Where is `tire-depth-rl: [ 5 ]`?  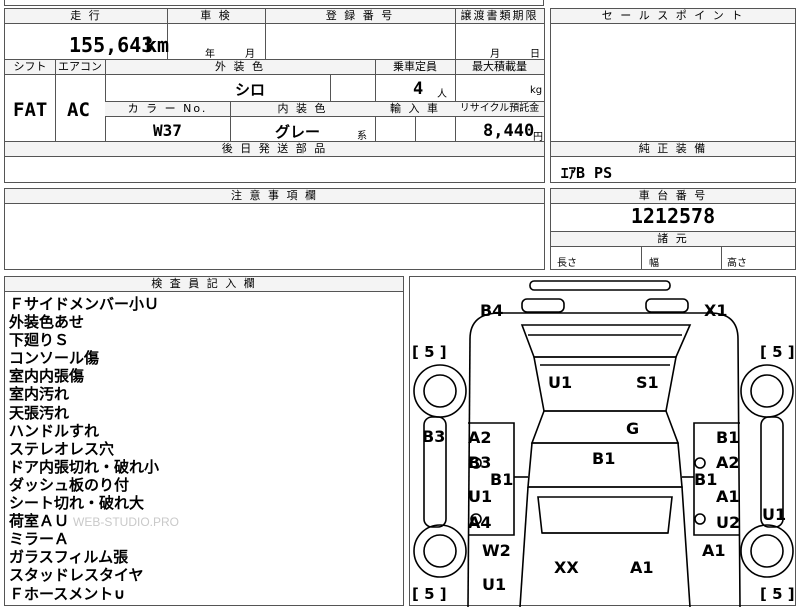 tire-depth-rl: [ 5 ] is located at coordinates (429, 594).